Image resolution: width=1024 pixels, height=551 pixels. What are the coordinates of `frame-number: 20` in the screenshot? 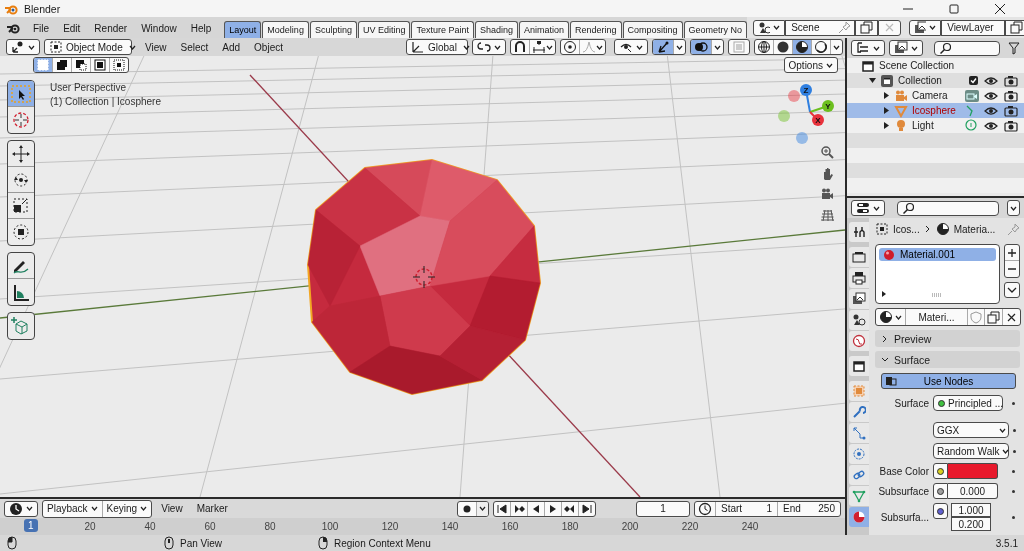 It's located at (90, 526).